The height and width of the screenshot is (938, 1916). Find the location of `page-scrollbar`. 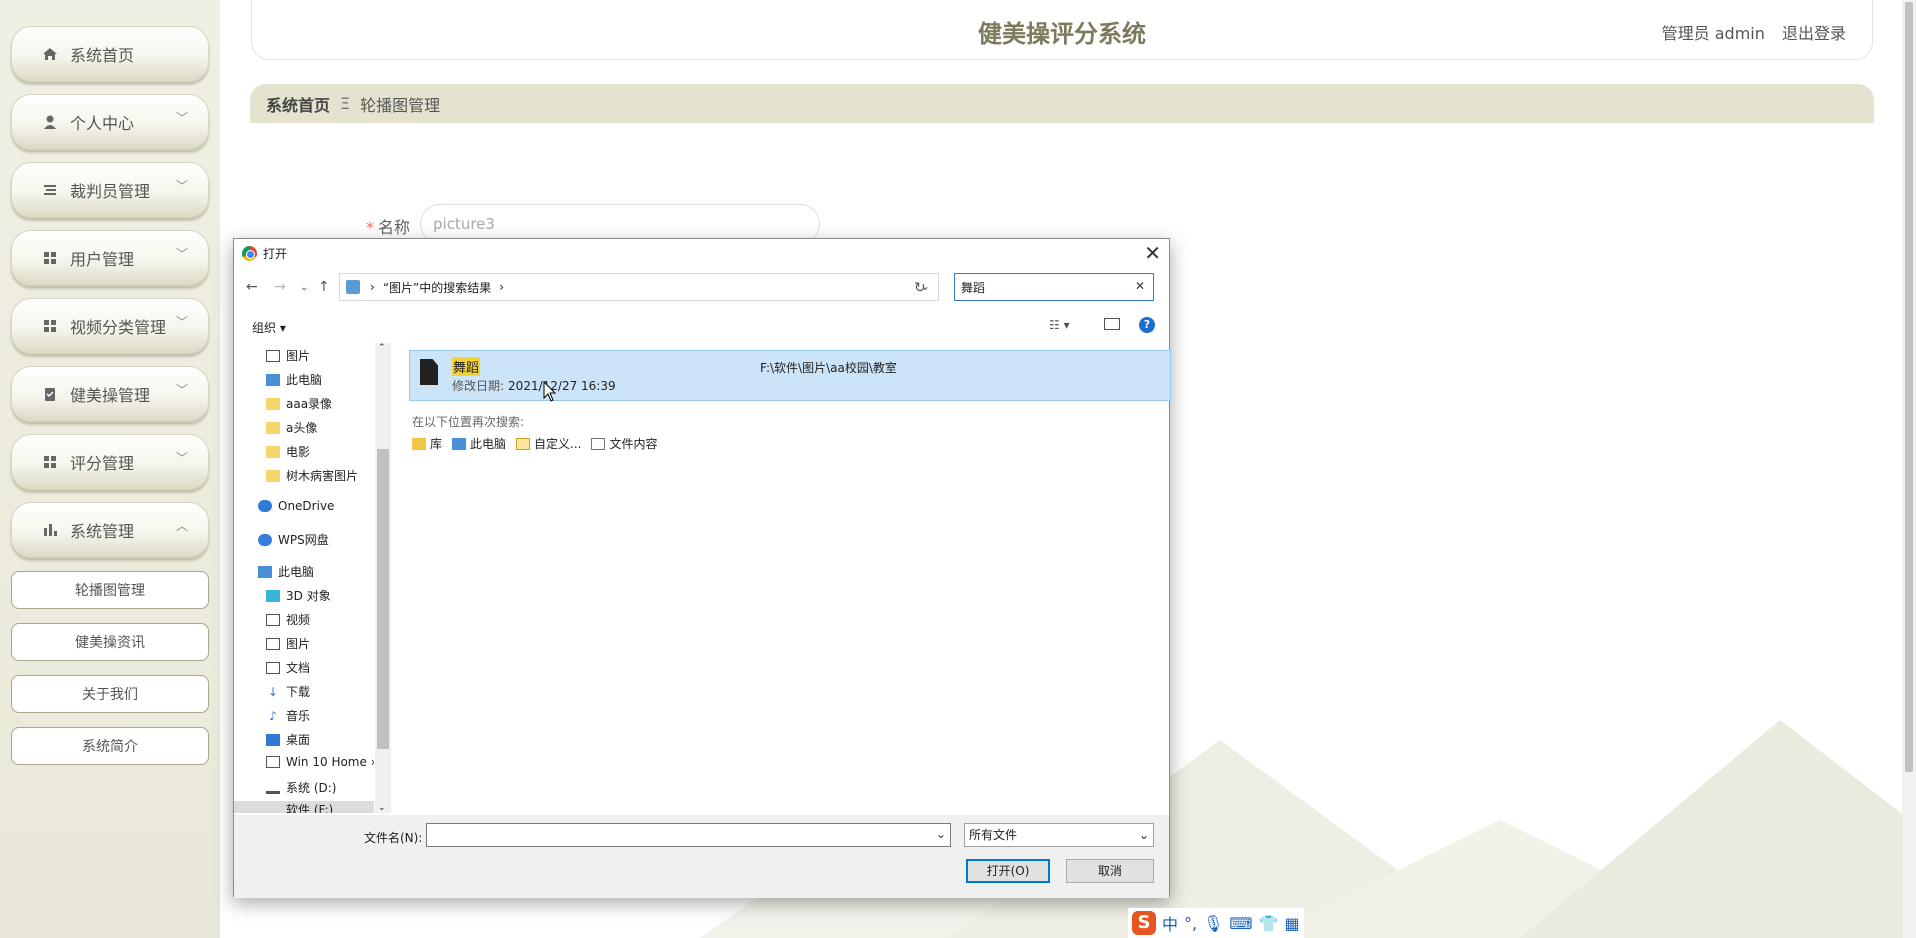

page-scrollbar is located at coordinates (1909, 469).